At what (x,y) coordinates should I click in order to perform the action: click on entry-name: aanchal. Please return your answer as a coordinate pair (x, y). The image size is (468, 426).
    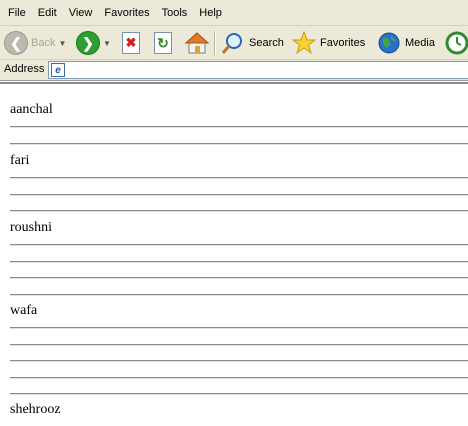
    Looking at the image, I should click on (31, 109).